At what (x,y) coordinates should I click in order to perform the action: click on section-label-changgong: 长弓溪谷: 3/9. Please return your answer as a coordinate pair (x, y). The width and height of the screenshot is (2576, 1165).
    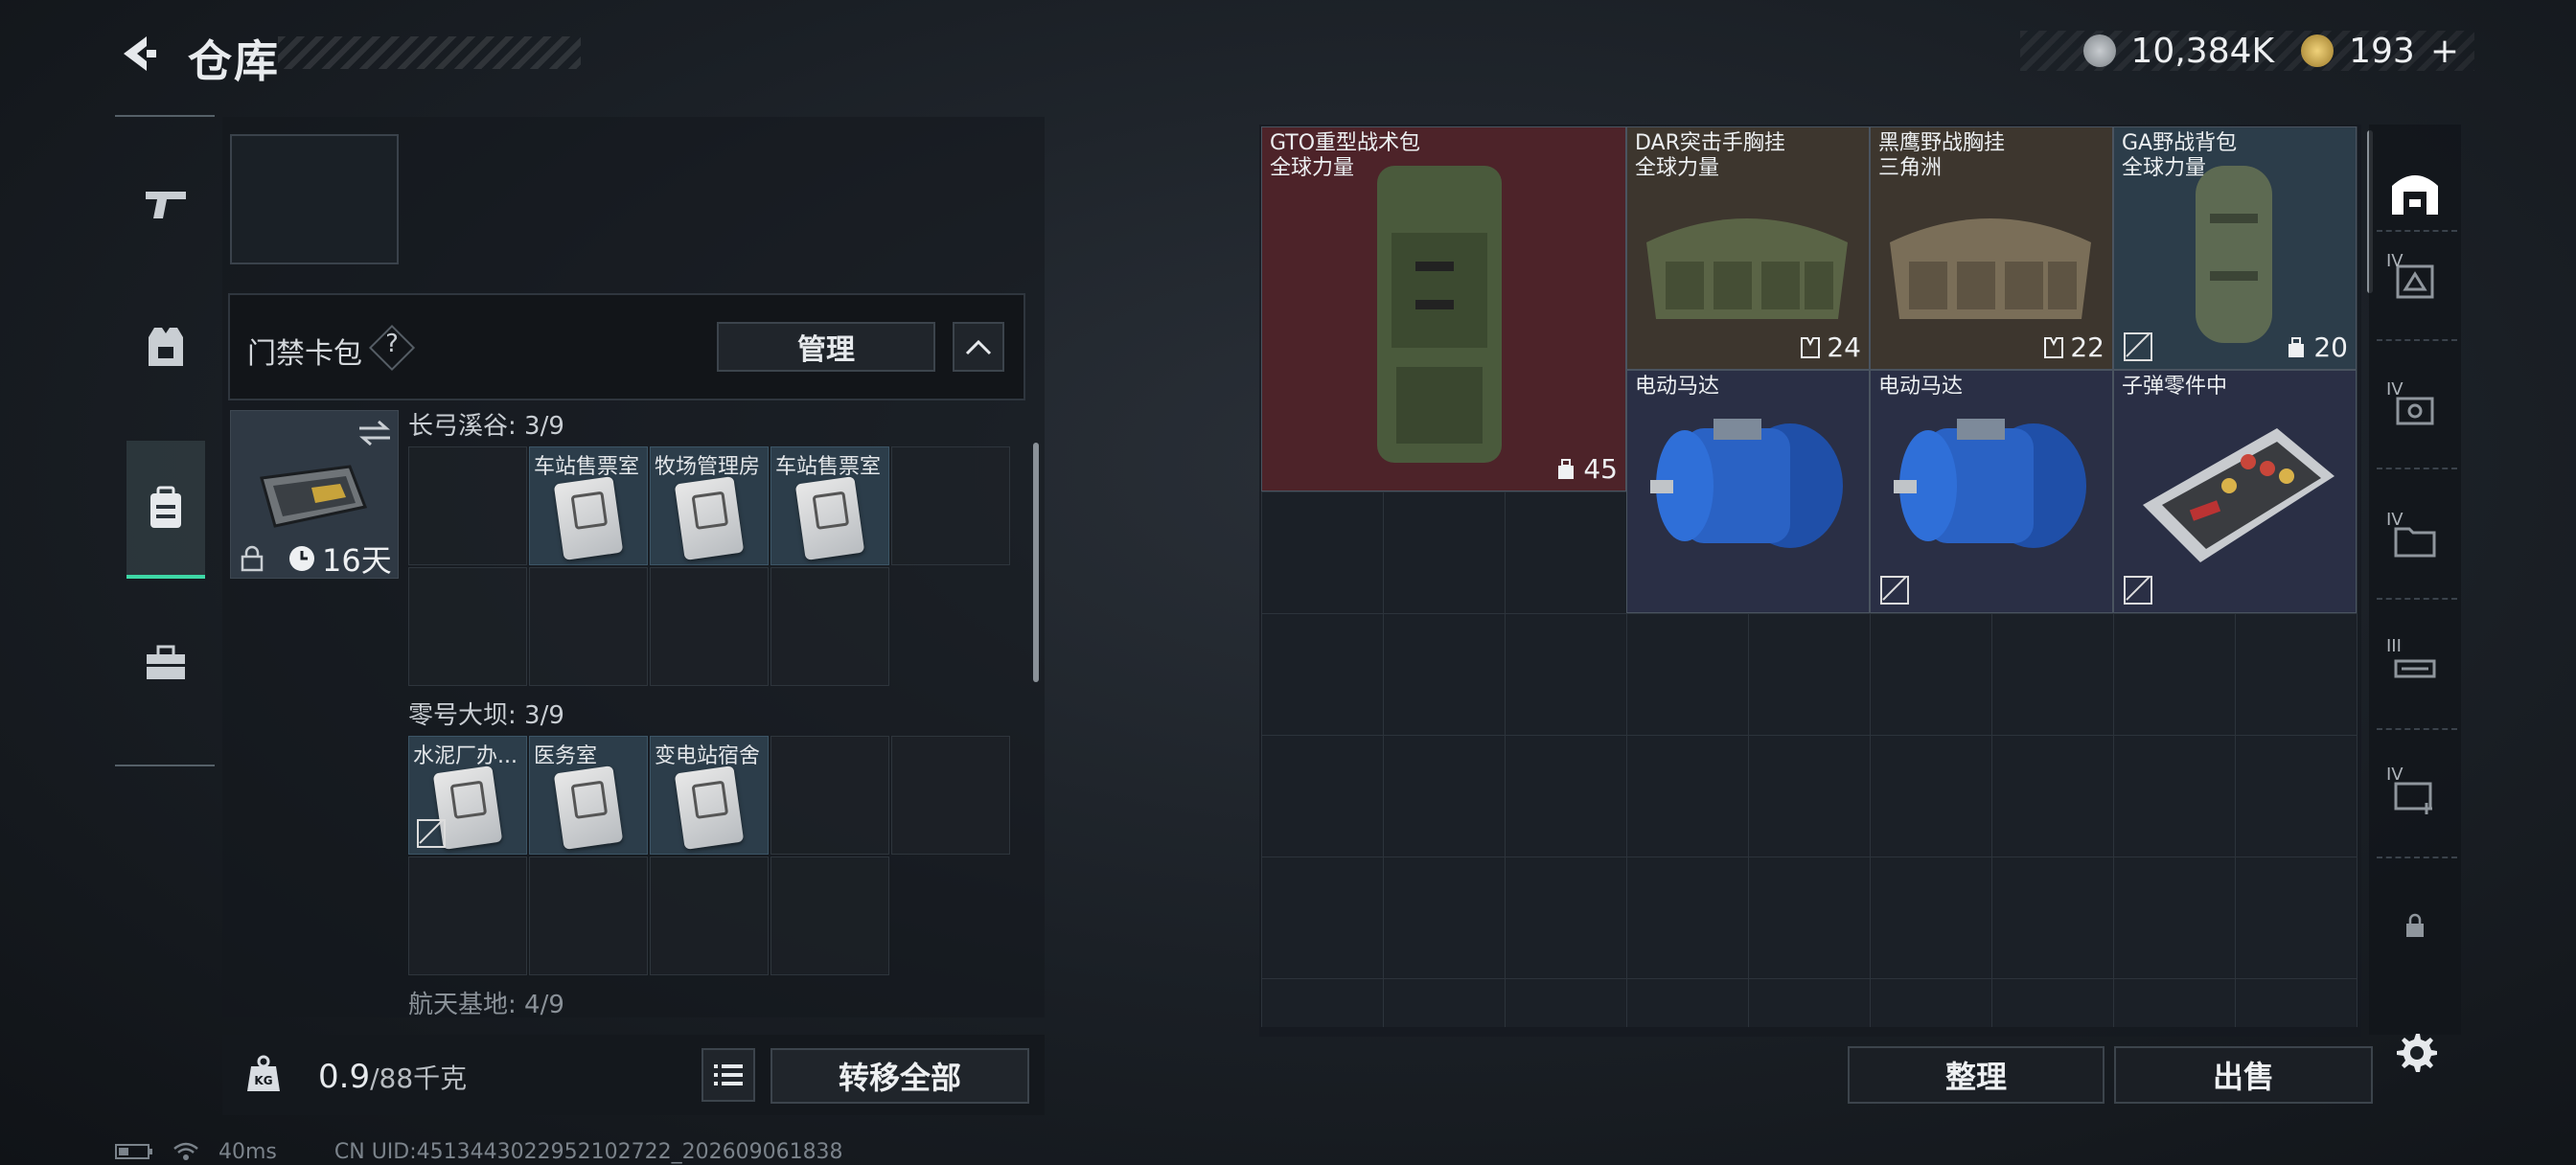
    Looking at the image, I should click on (486, 426).